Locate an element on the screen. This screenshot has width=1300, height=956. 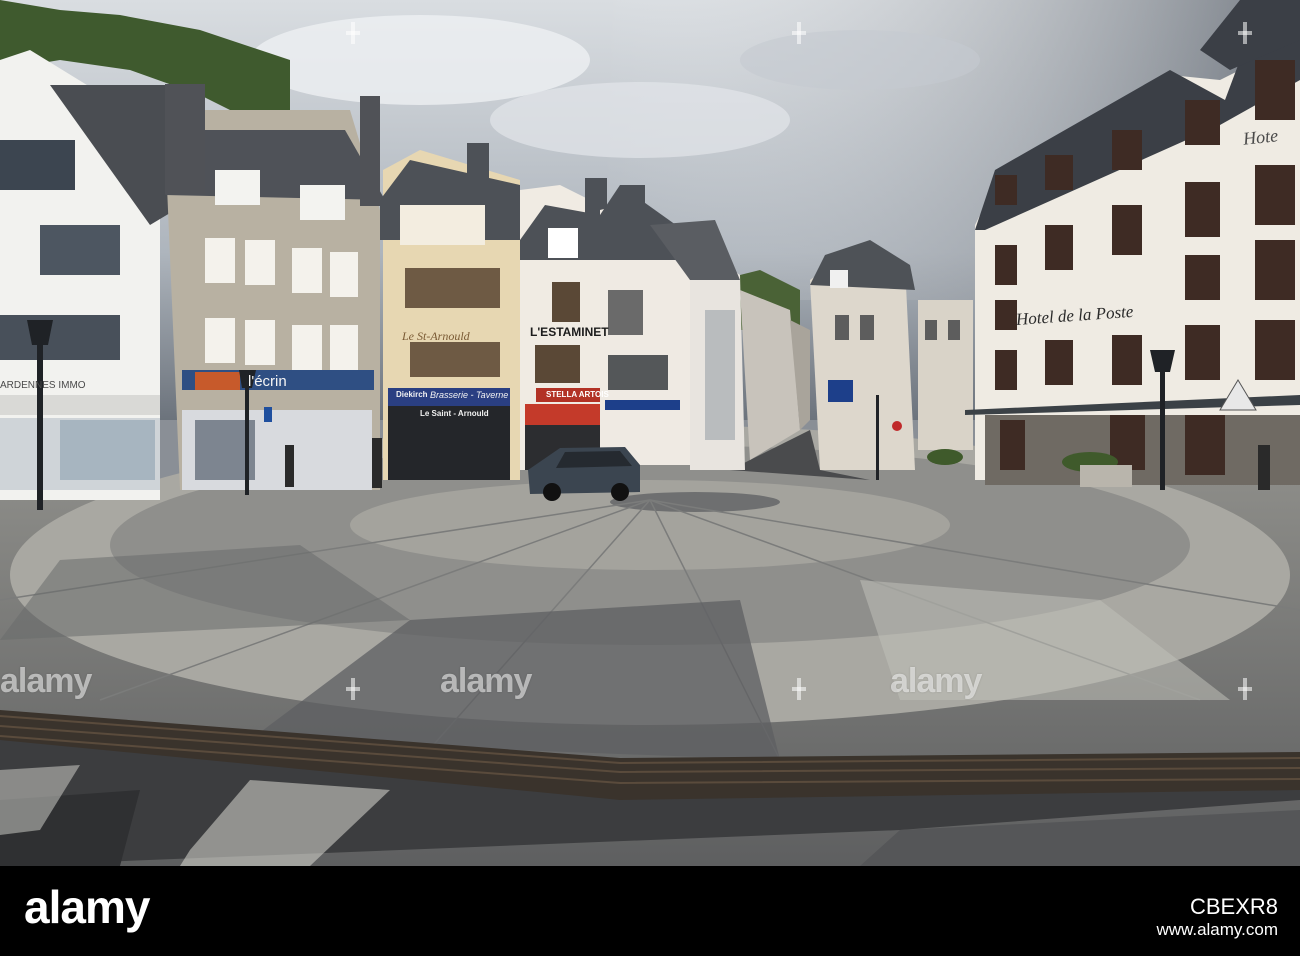
estaminet-sign: L'ESTAMINET is located at coordinates (569, 332).